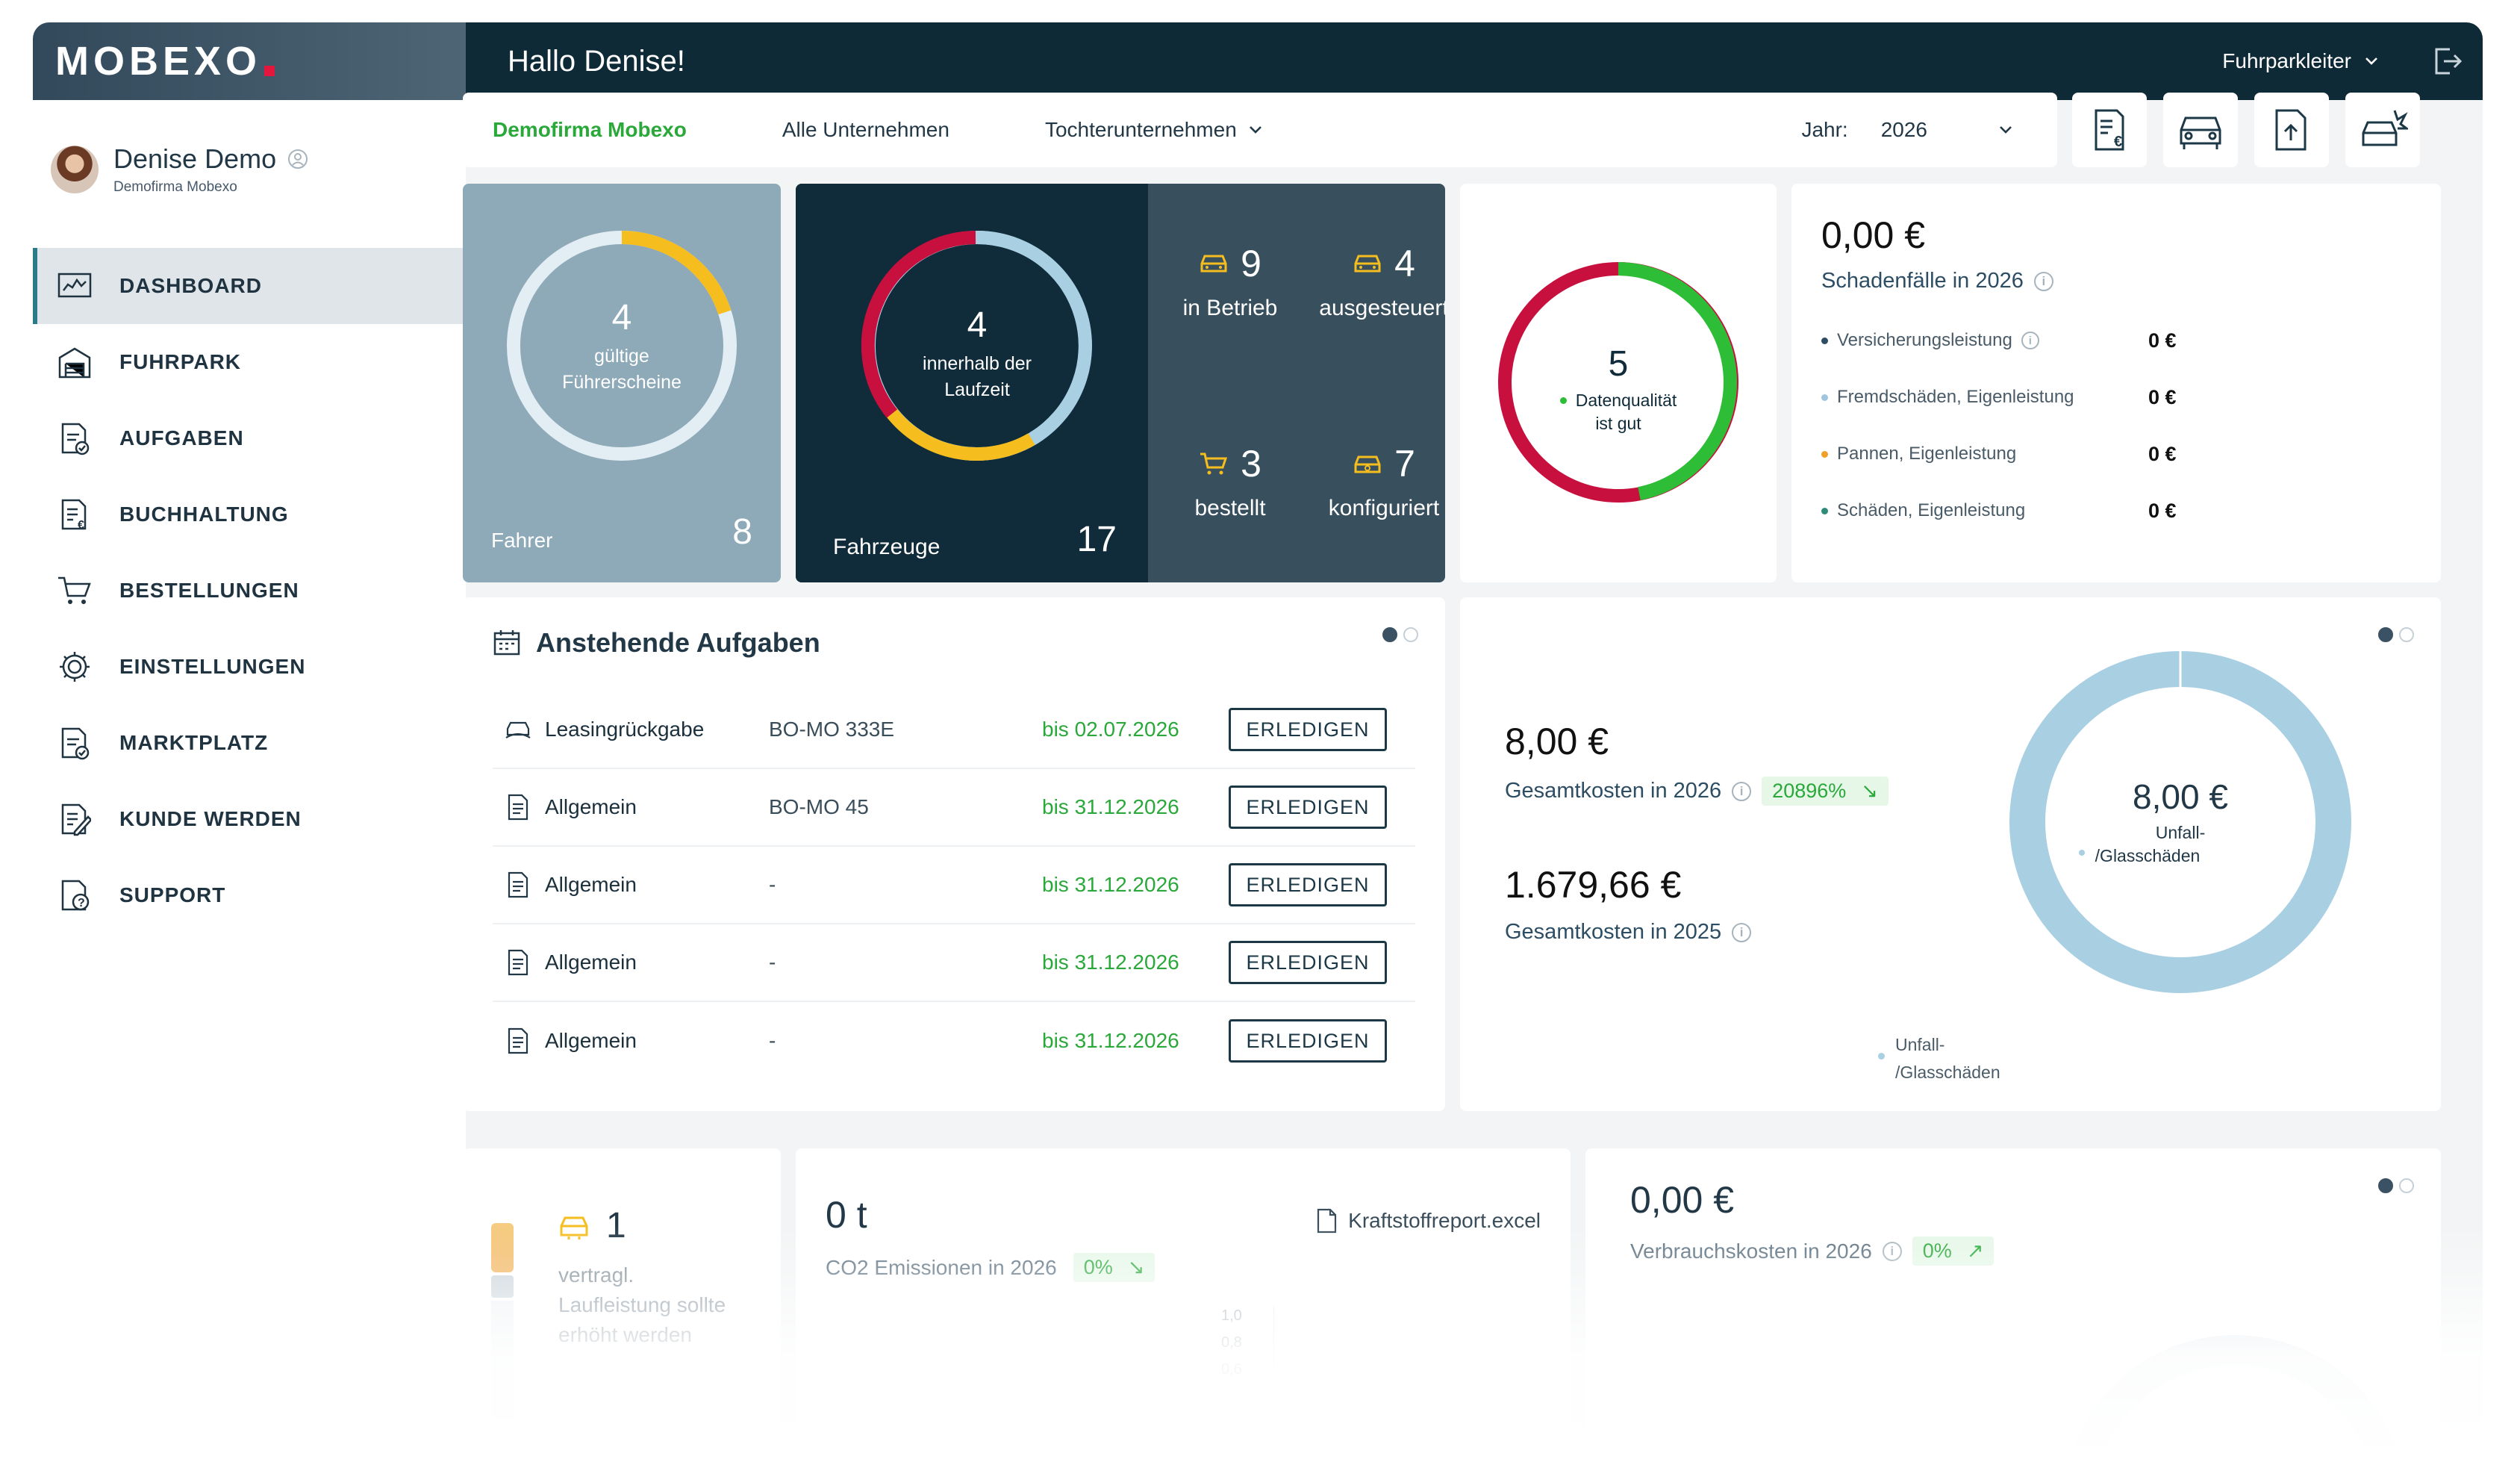  I want to click on file-icon, so click(1327, 1221).